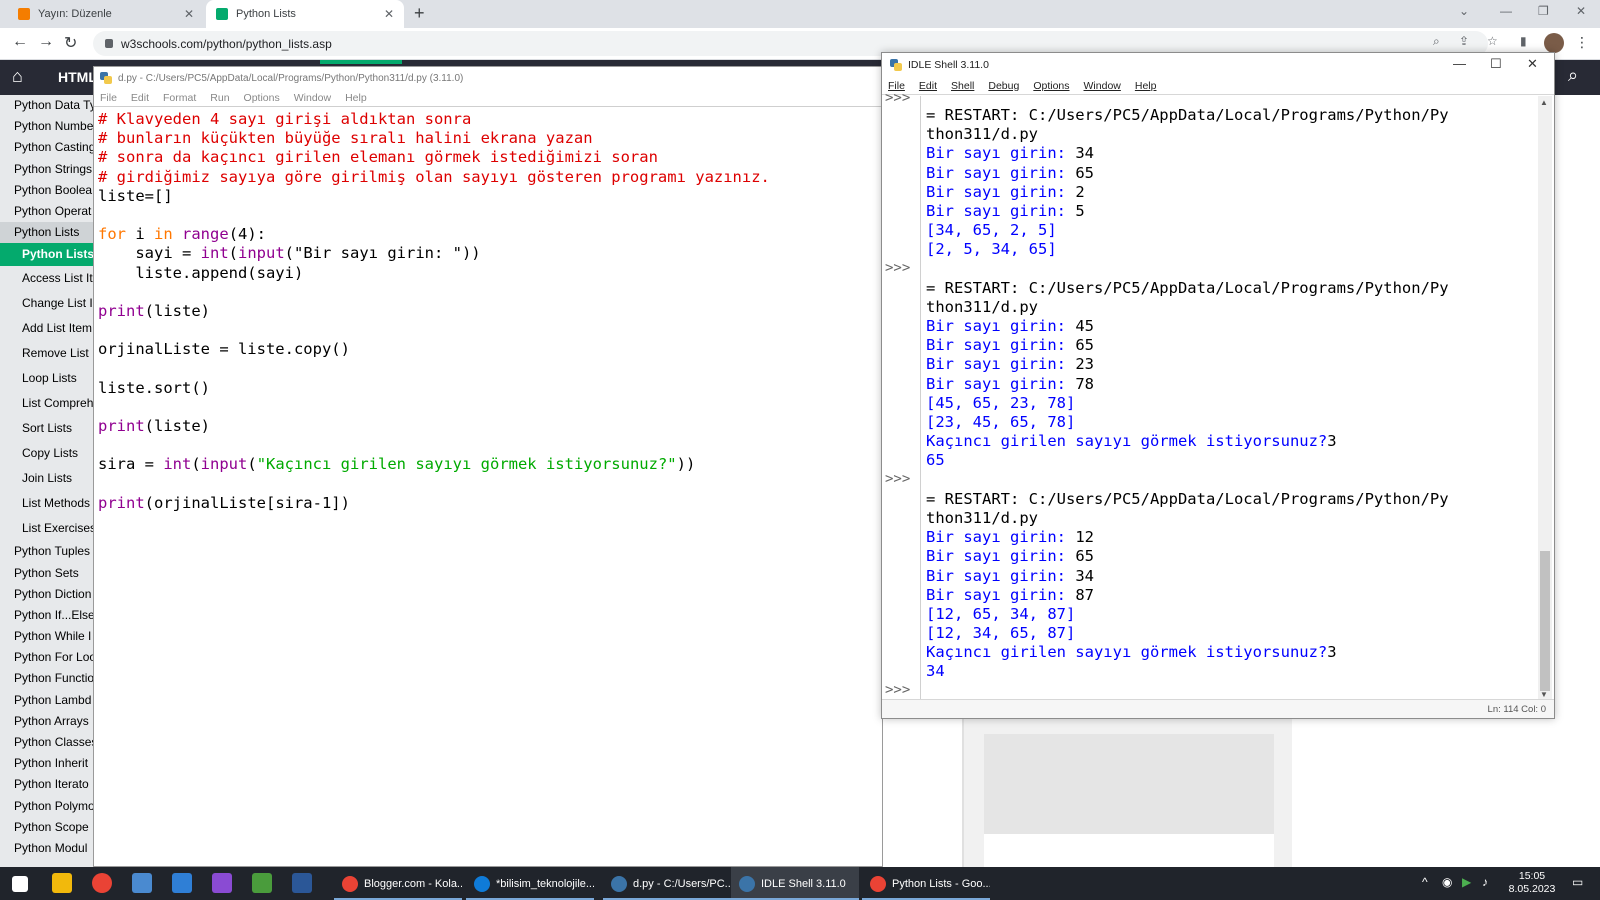  I want to click on sidebar-item: List Methods, so click(47, 503).